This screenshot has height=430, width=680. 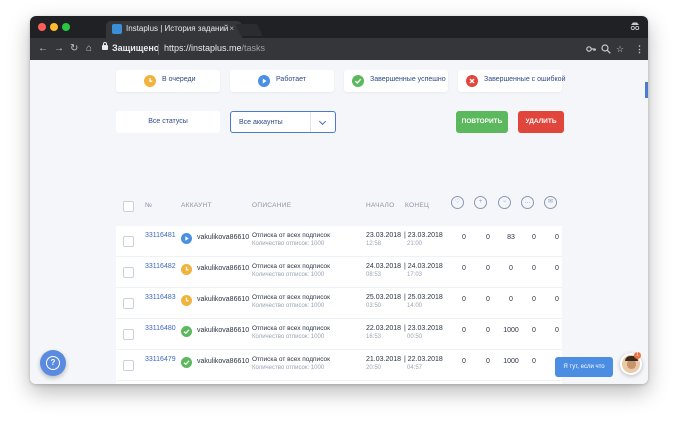 I want to click on delete-button: УДАЛИТЬ, so click(x=541, y=122).